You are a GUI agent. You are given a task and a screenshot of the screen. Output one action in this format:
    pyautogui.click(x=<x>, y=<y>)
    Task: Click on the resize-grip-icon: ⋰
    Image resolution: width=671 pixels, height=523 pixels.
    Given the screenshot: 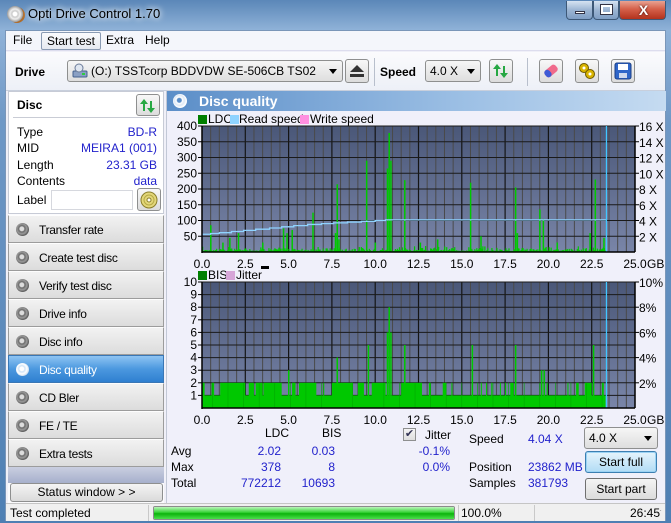 What is the action you would take?
    pyautogui.click(x=658, y=513)
    